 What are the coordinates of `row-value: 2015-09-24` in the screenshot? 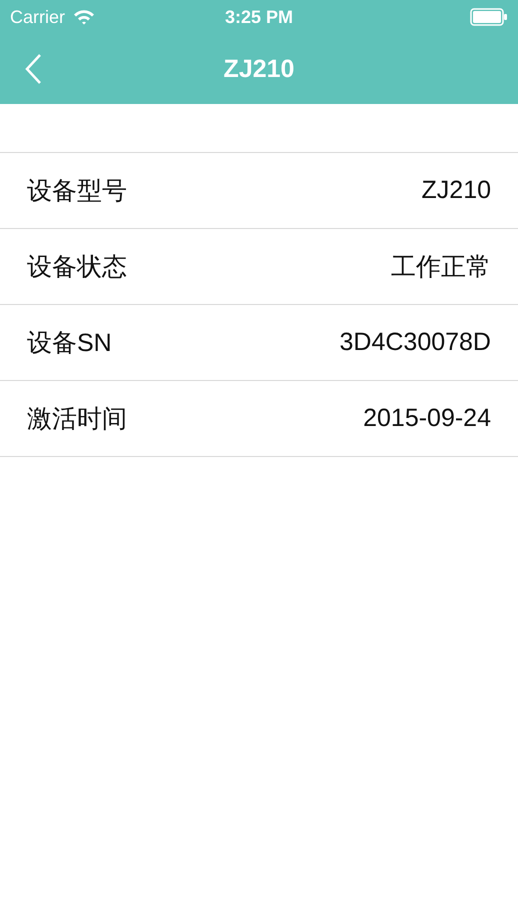 It's located at (427, 418).